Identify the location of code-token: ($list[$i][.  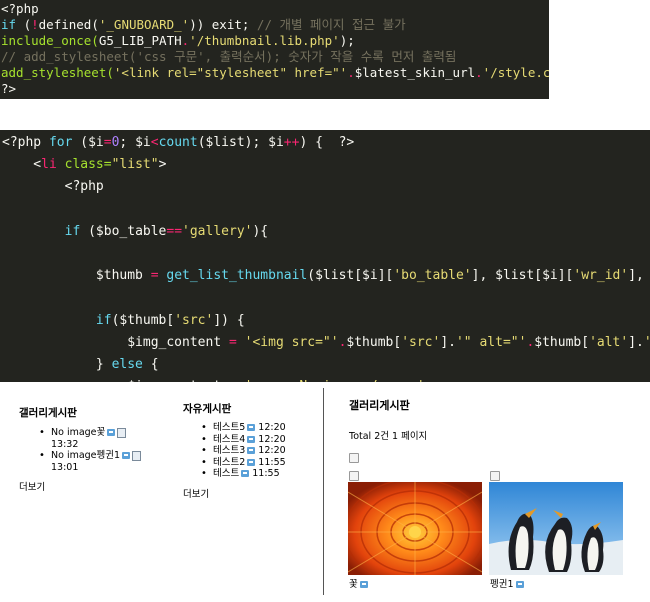
(350, 276).